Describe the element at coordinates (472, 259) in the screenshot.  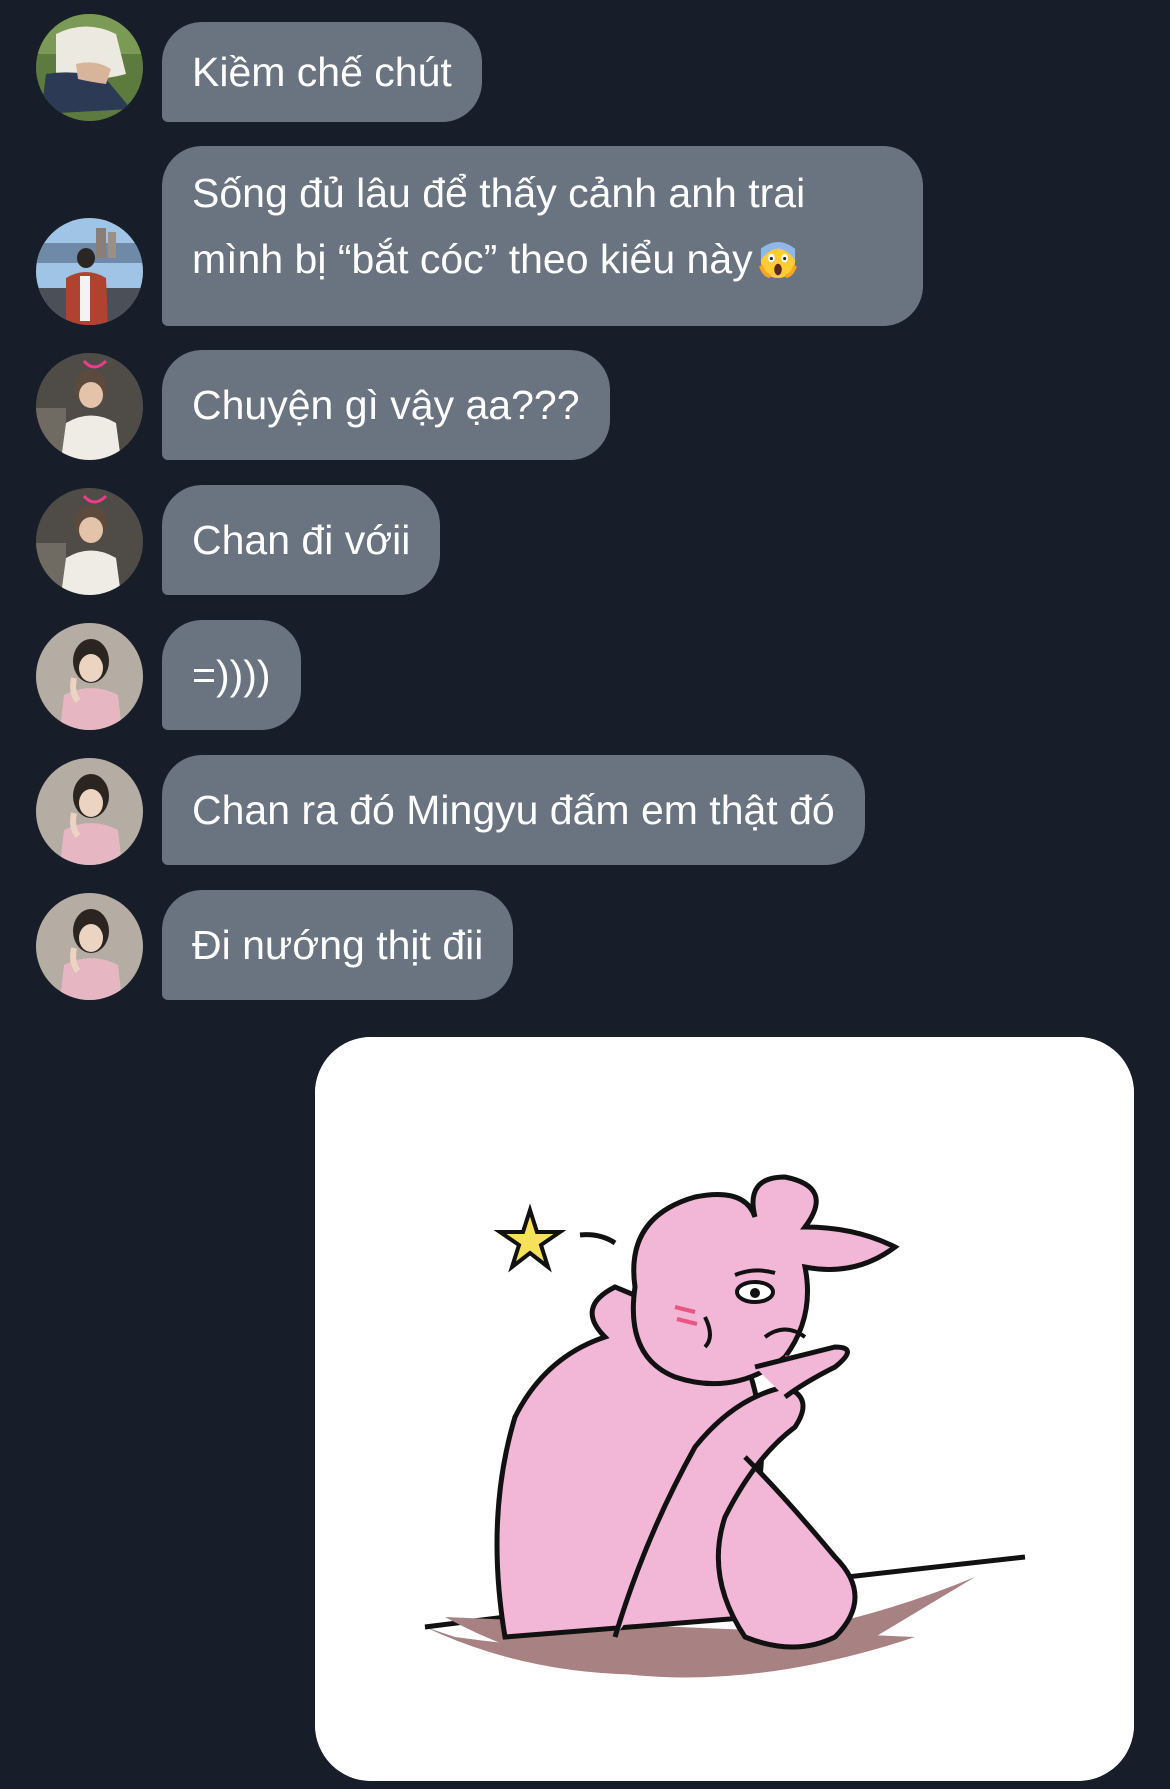
I see `message-text: mình bị “bắt cóc” theo kiểu này` at that location.